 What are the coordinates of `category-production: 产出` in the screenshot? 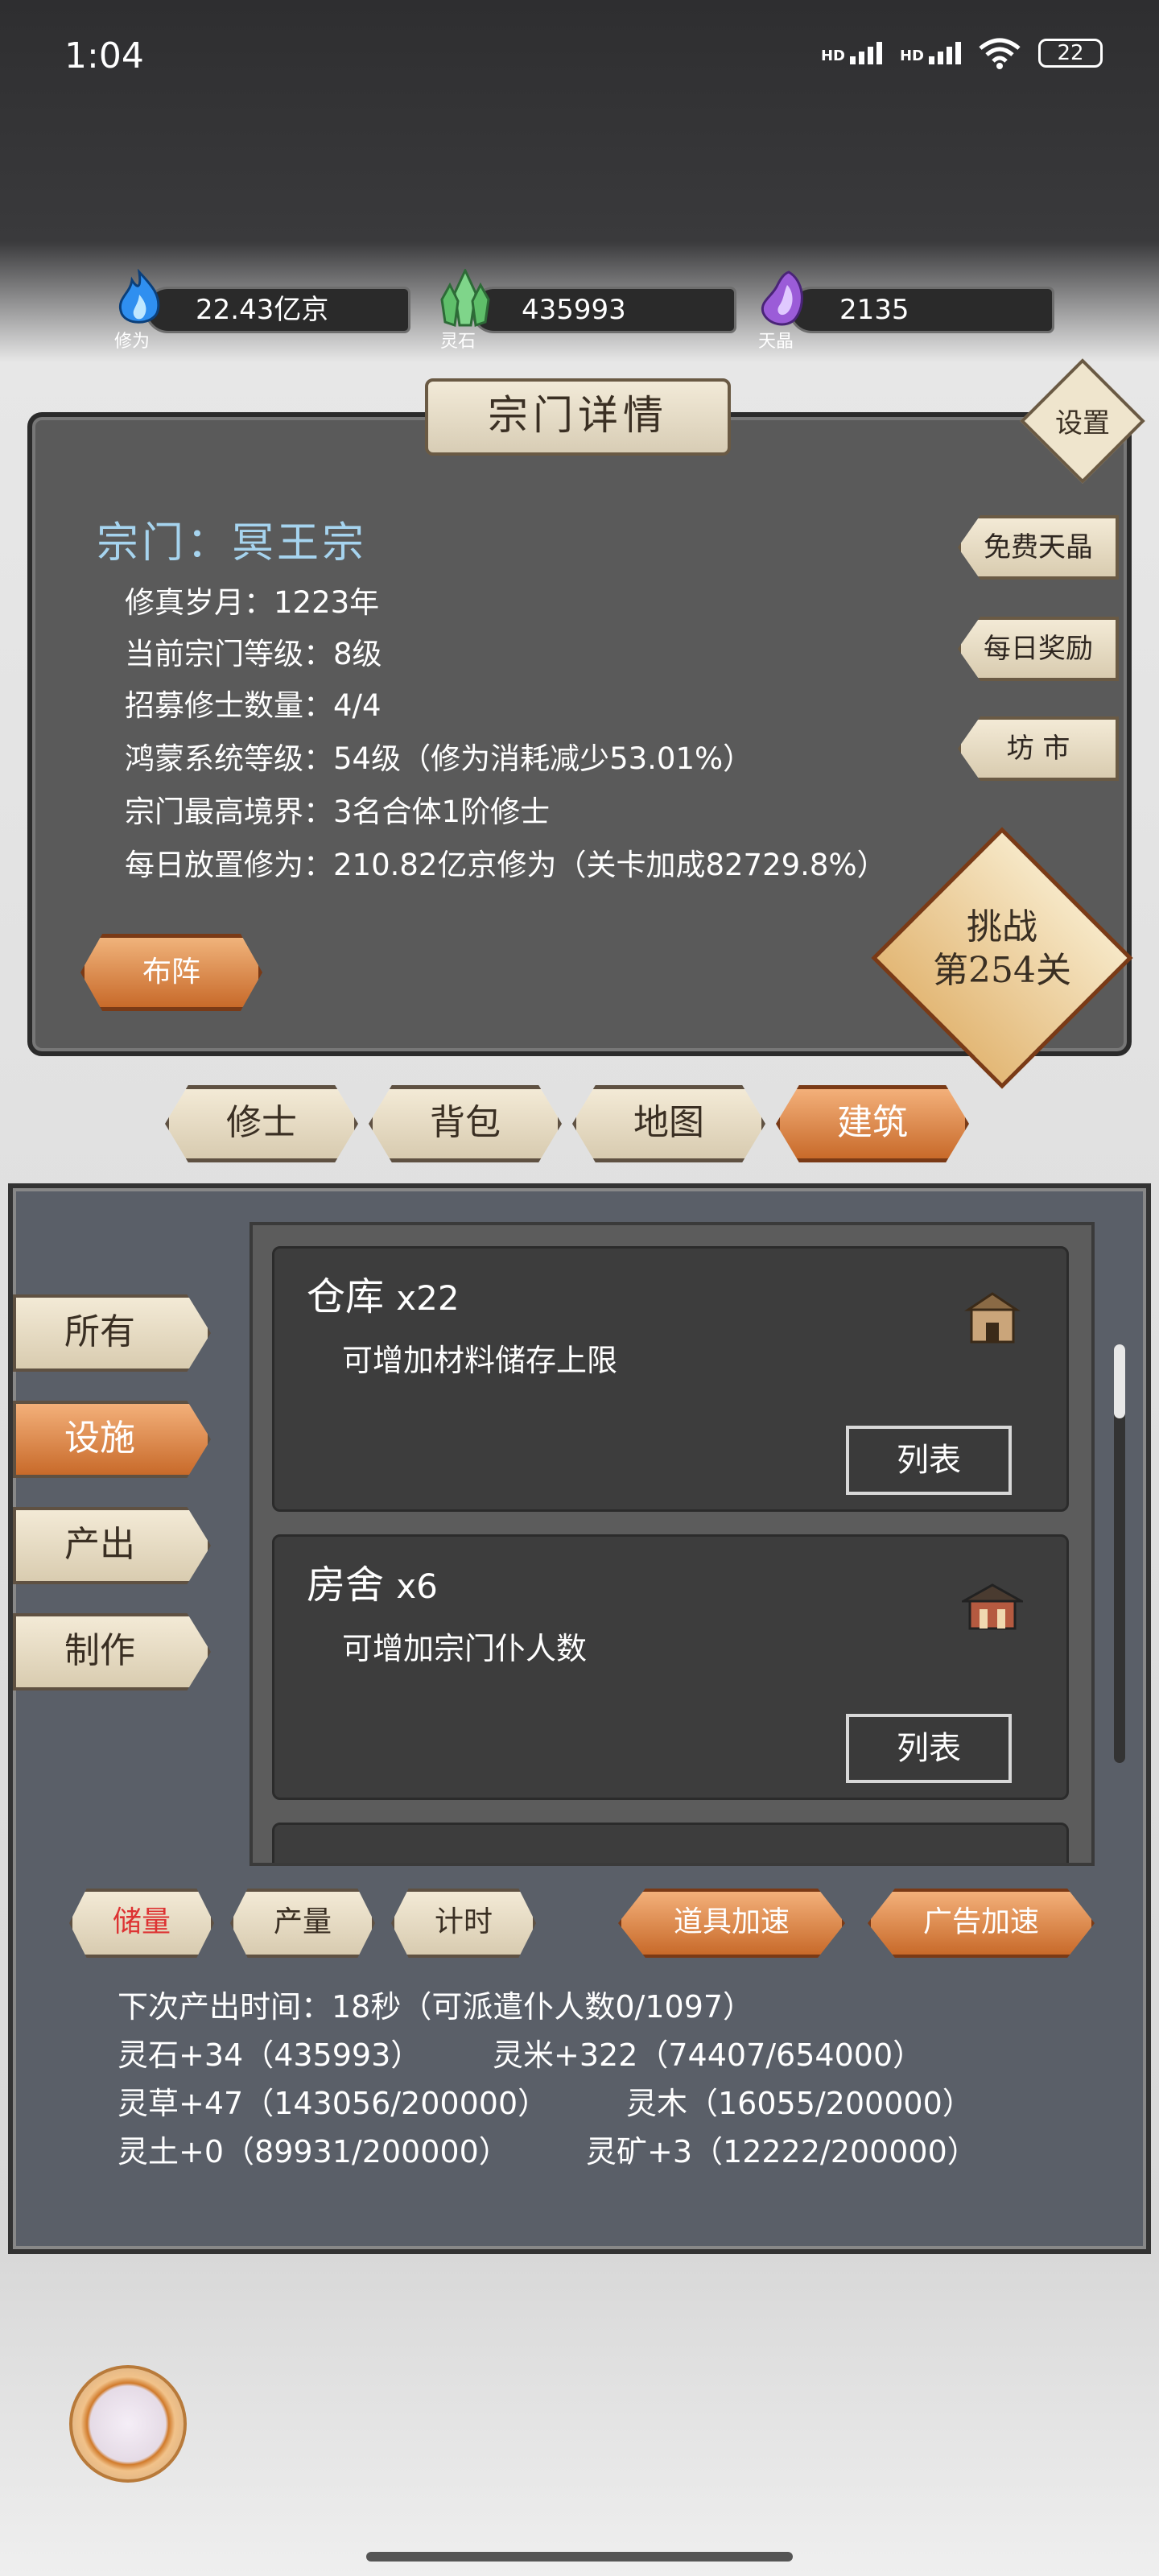 It's located at (112, 1545).